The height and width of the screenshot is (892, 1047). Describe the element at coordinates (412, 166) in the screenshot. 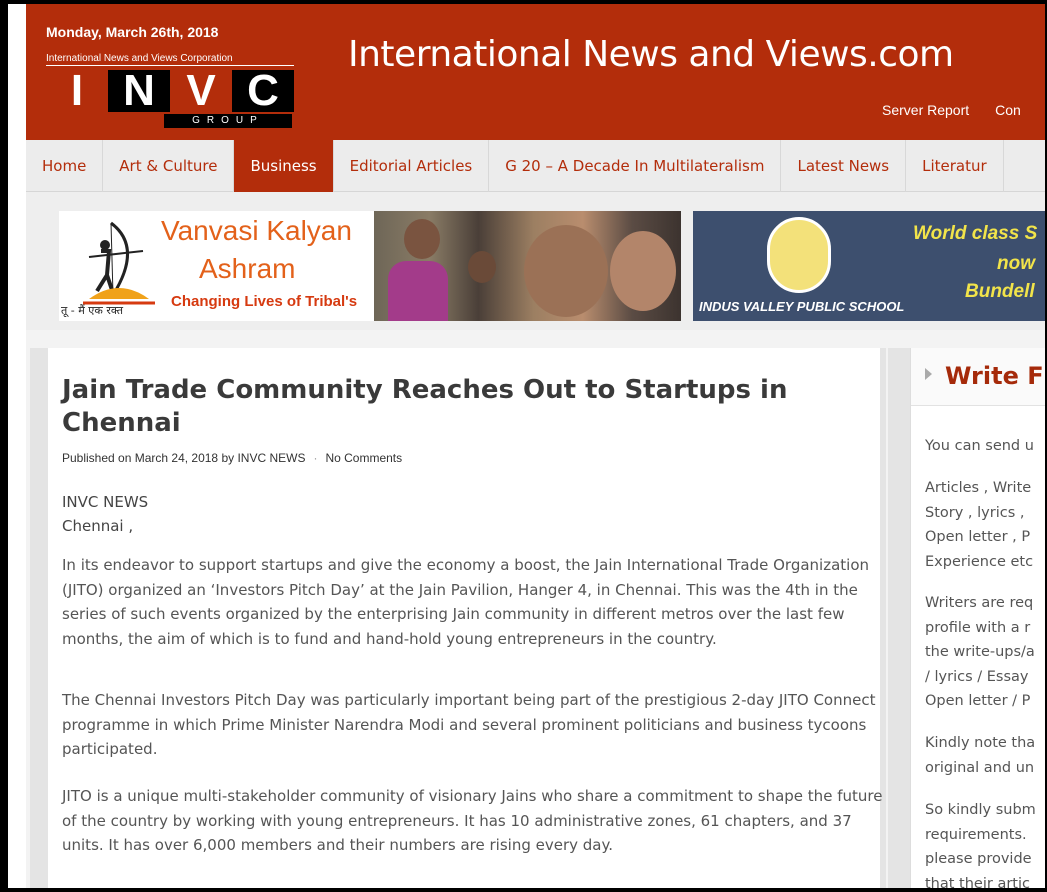

I see `nav-editorial-articles: Editorial Articles` at that location.